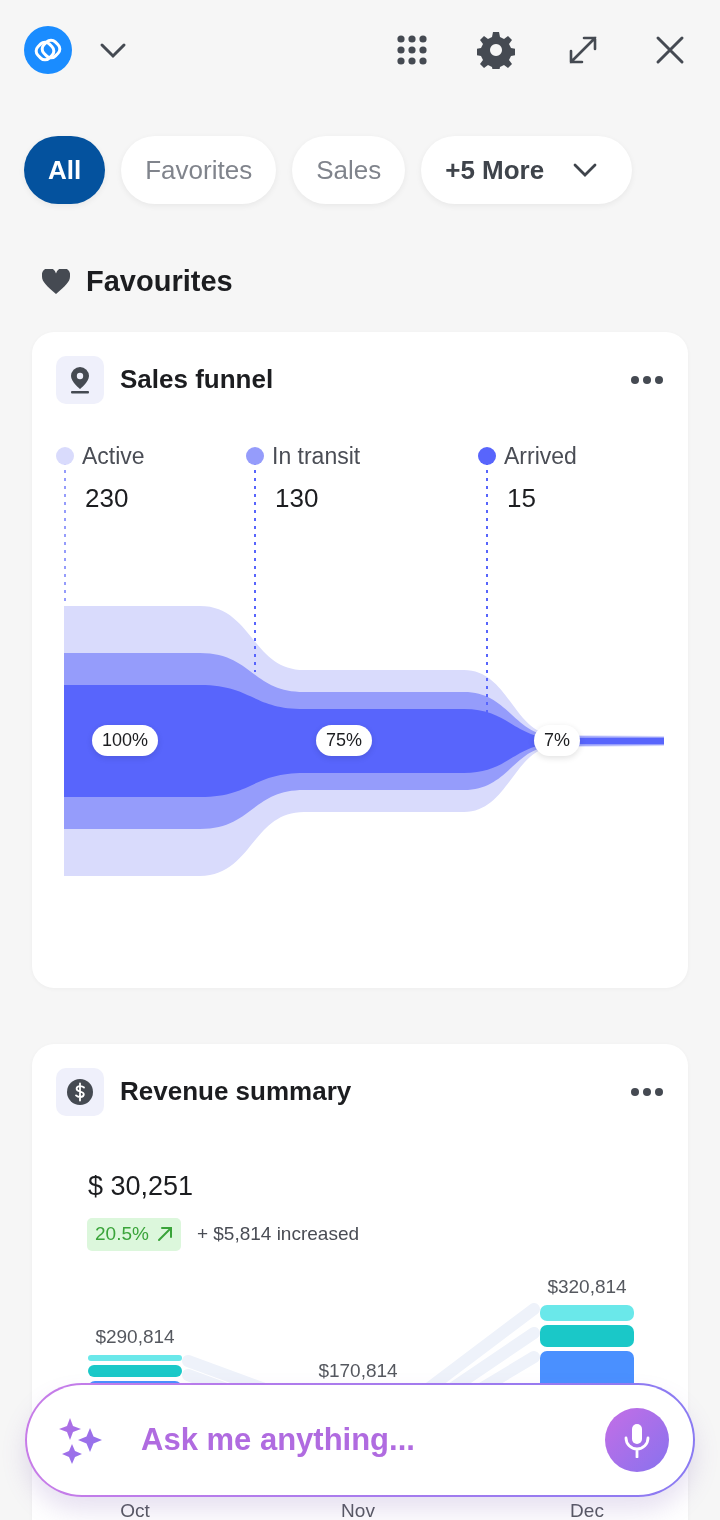 The width and height of the screenshot is (720, 1520). What do you see at coordinates (56, 281) in the screenshot?
I see `heart-icon` at bounding box center [56, 281].